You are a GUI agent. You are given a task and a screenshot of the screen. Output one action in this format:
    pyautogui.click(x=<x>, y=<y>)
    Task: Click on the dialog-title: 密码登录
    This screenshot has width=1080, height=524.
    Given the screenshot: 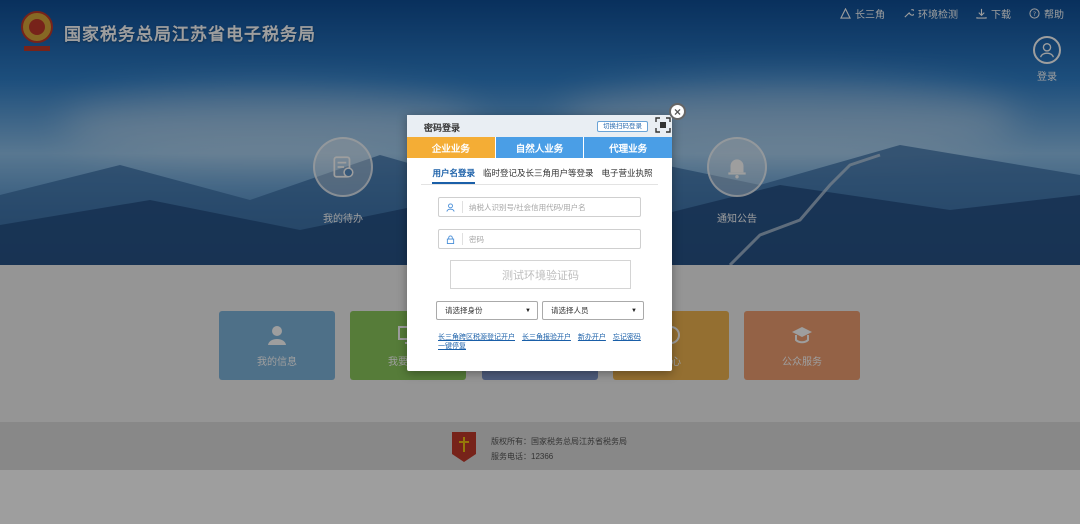 What is the action you would take?
    pyautogui.click(x=442, y=128)
    